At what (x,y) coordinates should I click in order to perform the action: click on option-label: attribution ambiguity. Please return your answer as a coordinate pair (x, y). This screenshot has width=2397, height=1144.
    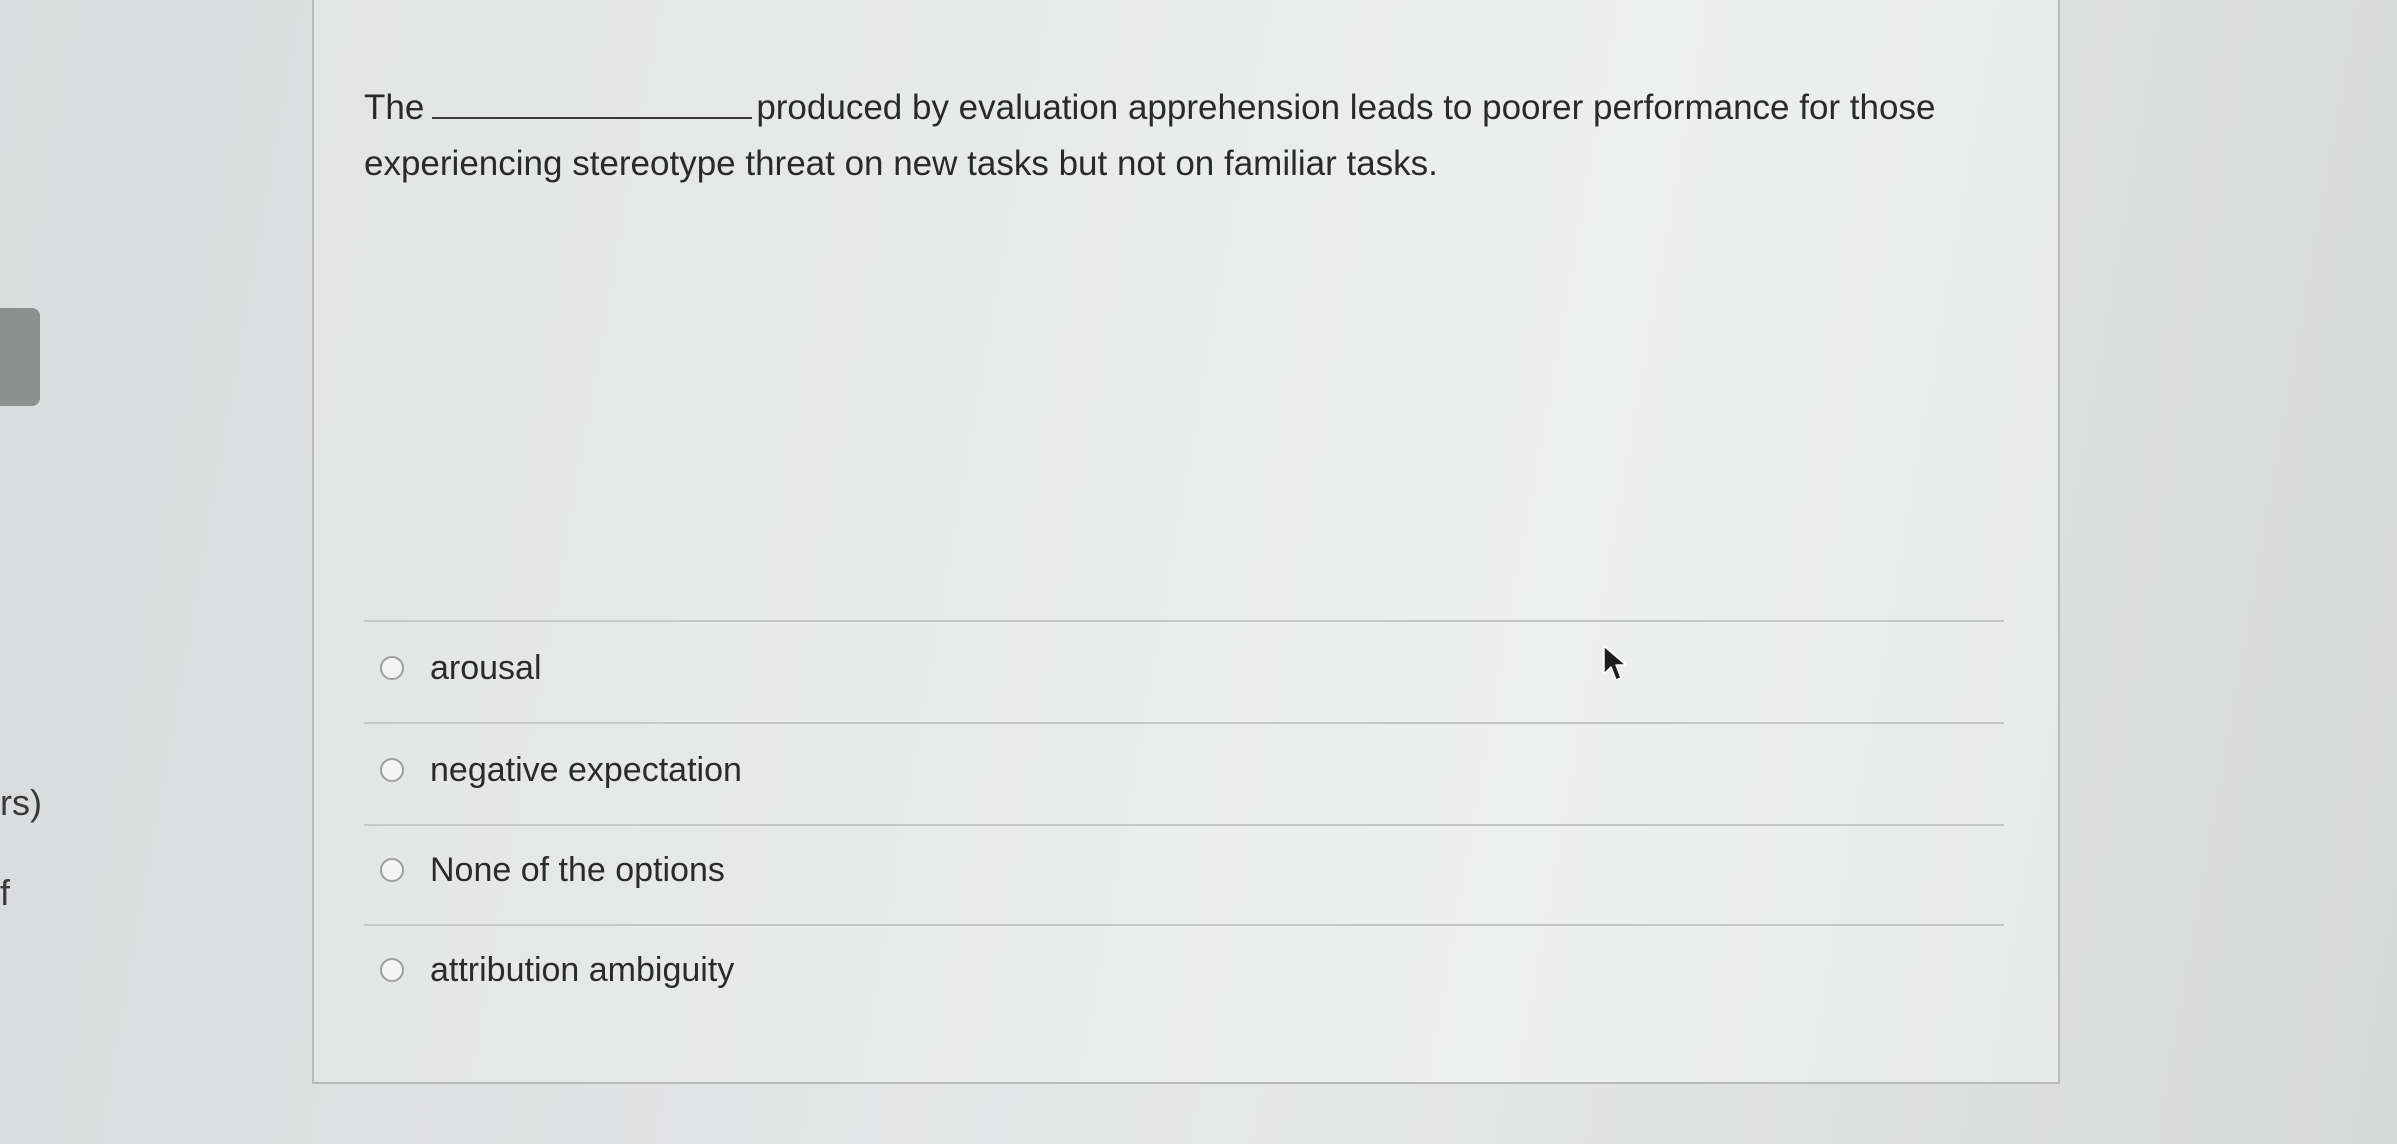
    Looking at the image, I should click on (582, 969).